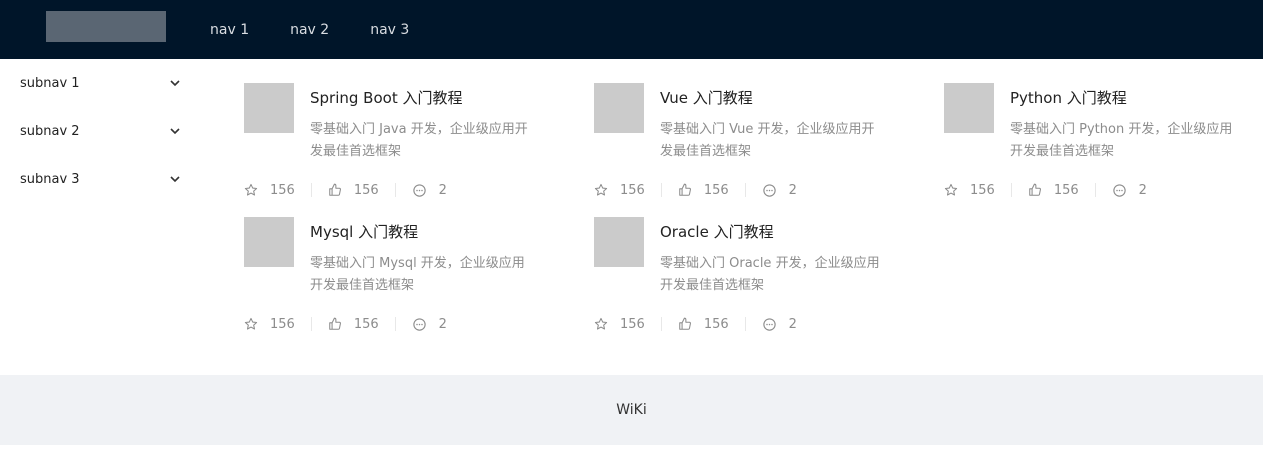 The width and height of the screenshot is (1263, 461). What do you see at coordinates (386, 97) in the screenshot?
I see `course-title: Spring Boot 入门教程` at bounding box center [386, 97].